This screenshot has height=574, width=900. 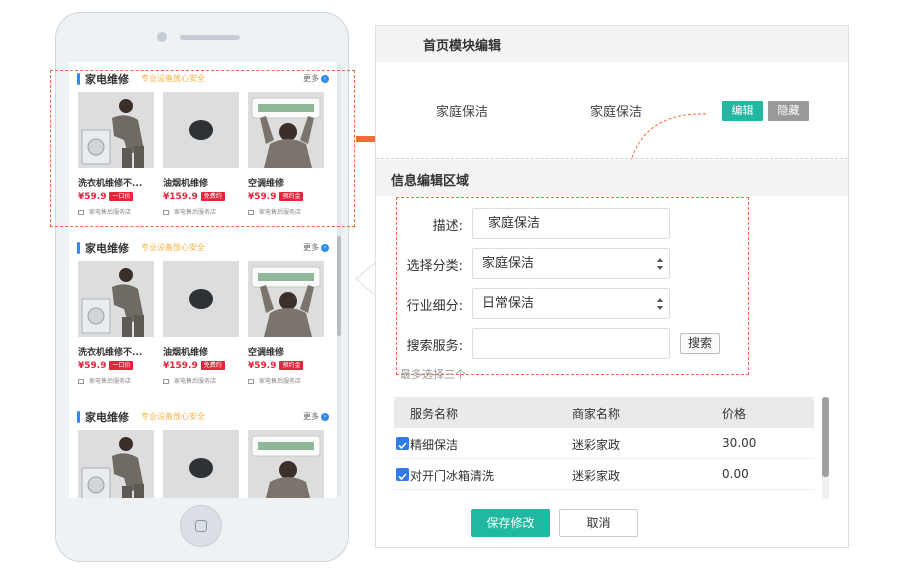 What do you see at coordinates (700, 343) in the screenshot?
I see `search-button: 搜索` at bounding box center [700, 343].